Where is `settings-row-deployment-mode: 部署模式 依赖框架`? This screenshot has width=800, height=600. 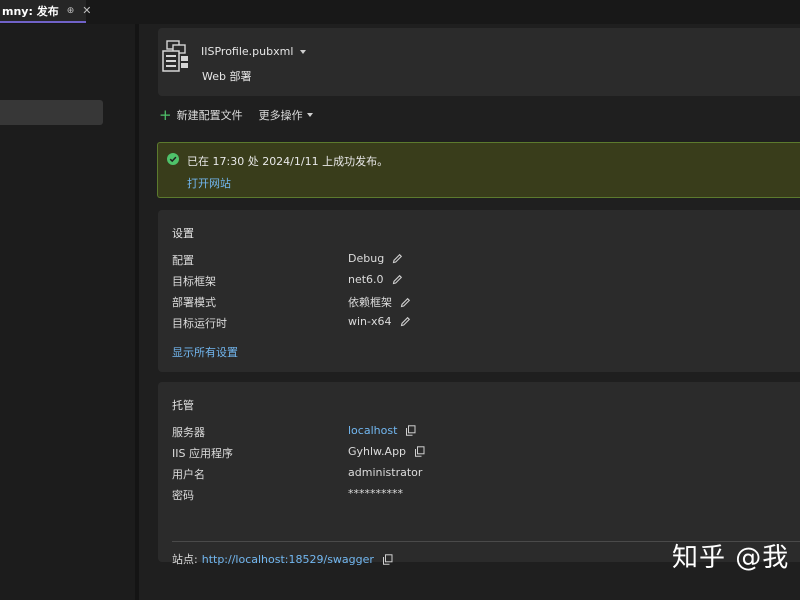
settings-row-deployment-mode: 部署模式 依赖框架 is located at coordinates (482, 302).